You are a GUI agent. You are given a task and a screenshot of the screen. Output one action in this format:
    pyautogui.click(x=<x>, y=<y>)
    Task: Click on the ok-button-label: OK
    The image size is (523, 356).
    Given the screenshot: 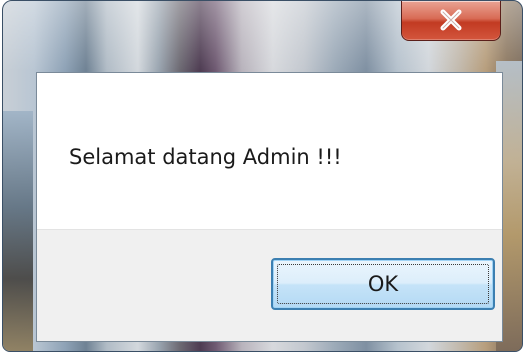 What is the action you would take?
    pyautogui.click(x=383, y=284)
    